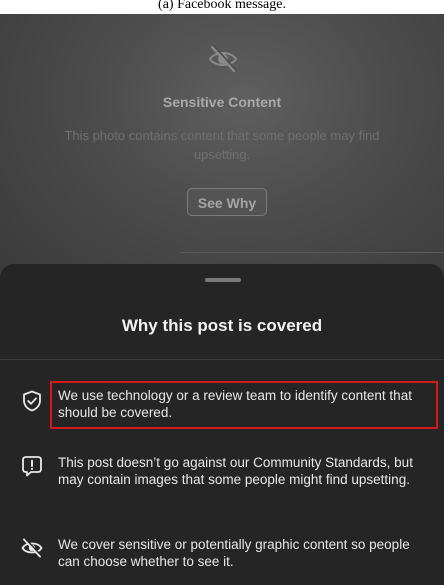 This screenshot has height=585, width=444. I want to click on sheet-drag-handle, so click(223, 280).